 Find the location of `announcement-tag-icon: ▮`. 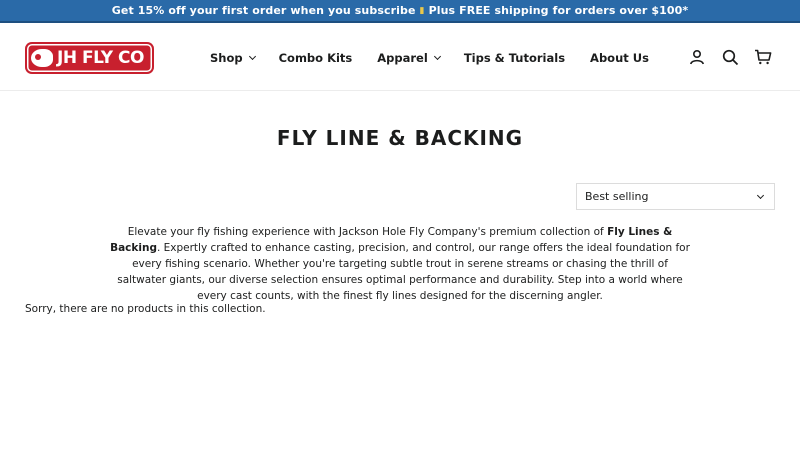

announcement-tag-icon: ▮ is located at coordinates (422, 10).